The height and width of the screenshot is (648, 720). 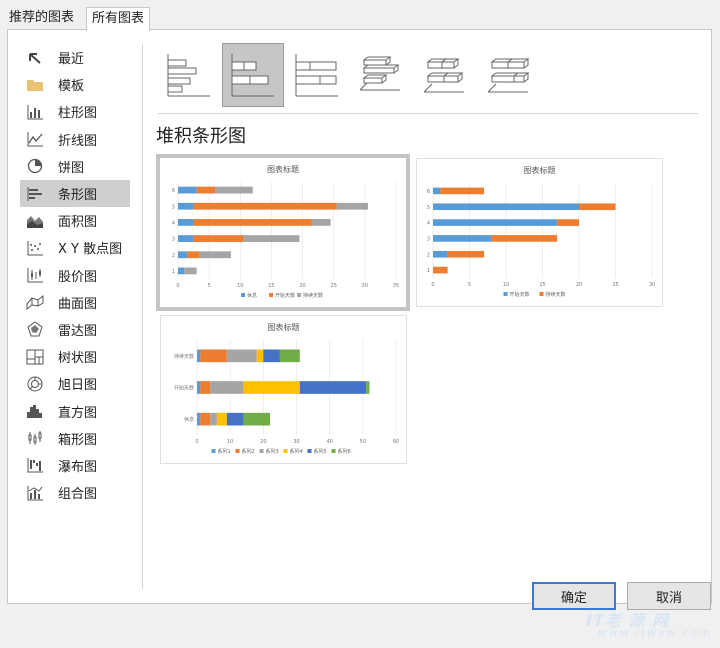 I want to click on sidebar-item-scatter-chart: X Y 散点图, so click(x=75, y=247).